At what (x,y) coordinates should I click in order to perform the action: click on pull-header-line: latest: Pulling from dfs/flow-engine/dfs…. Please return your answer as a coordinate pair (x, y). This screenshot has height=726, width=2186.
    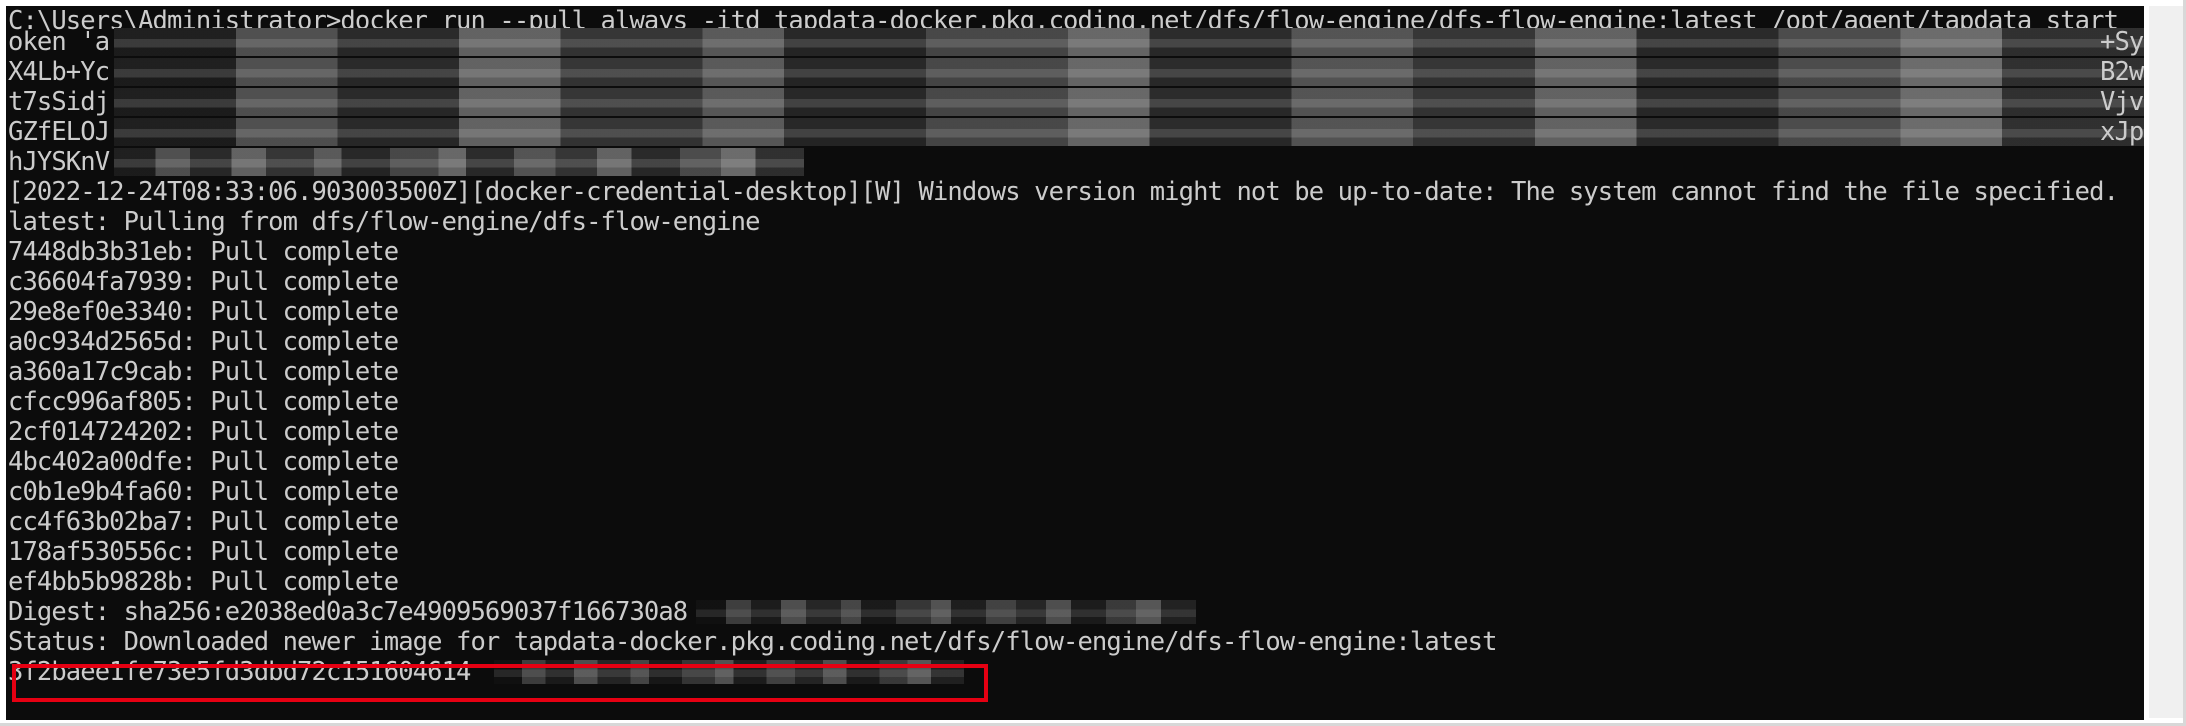
    Looking at the image, I should click on (384, 222).